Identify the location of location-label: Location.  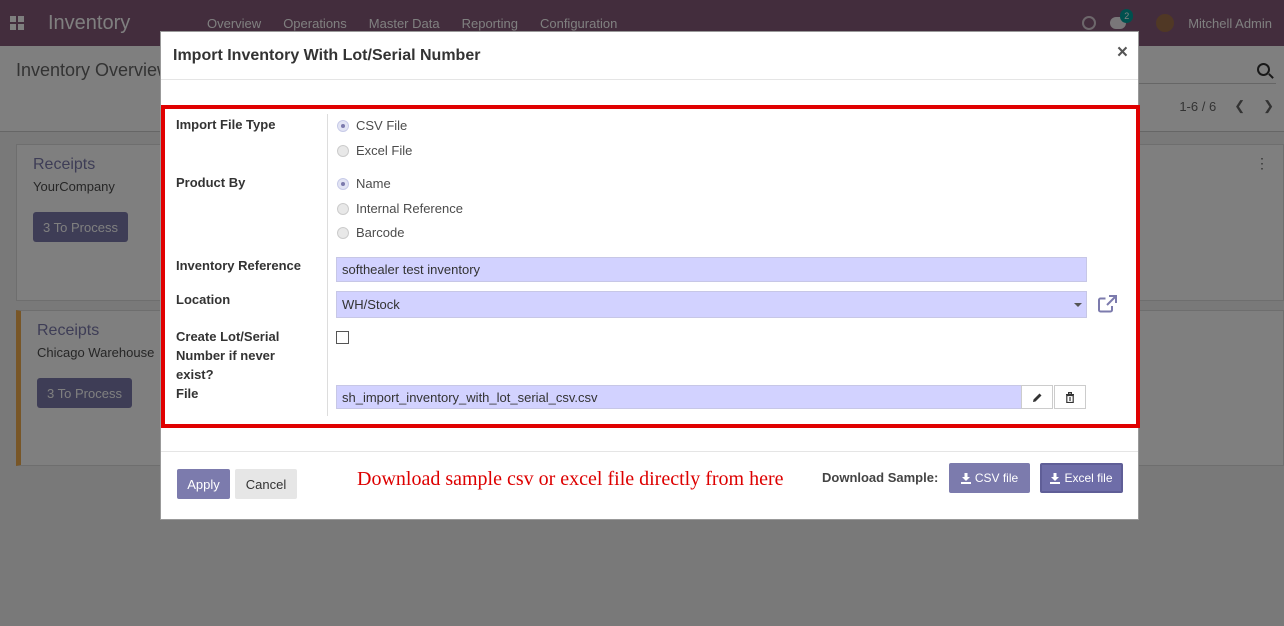
(203, 299).